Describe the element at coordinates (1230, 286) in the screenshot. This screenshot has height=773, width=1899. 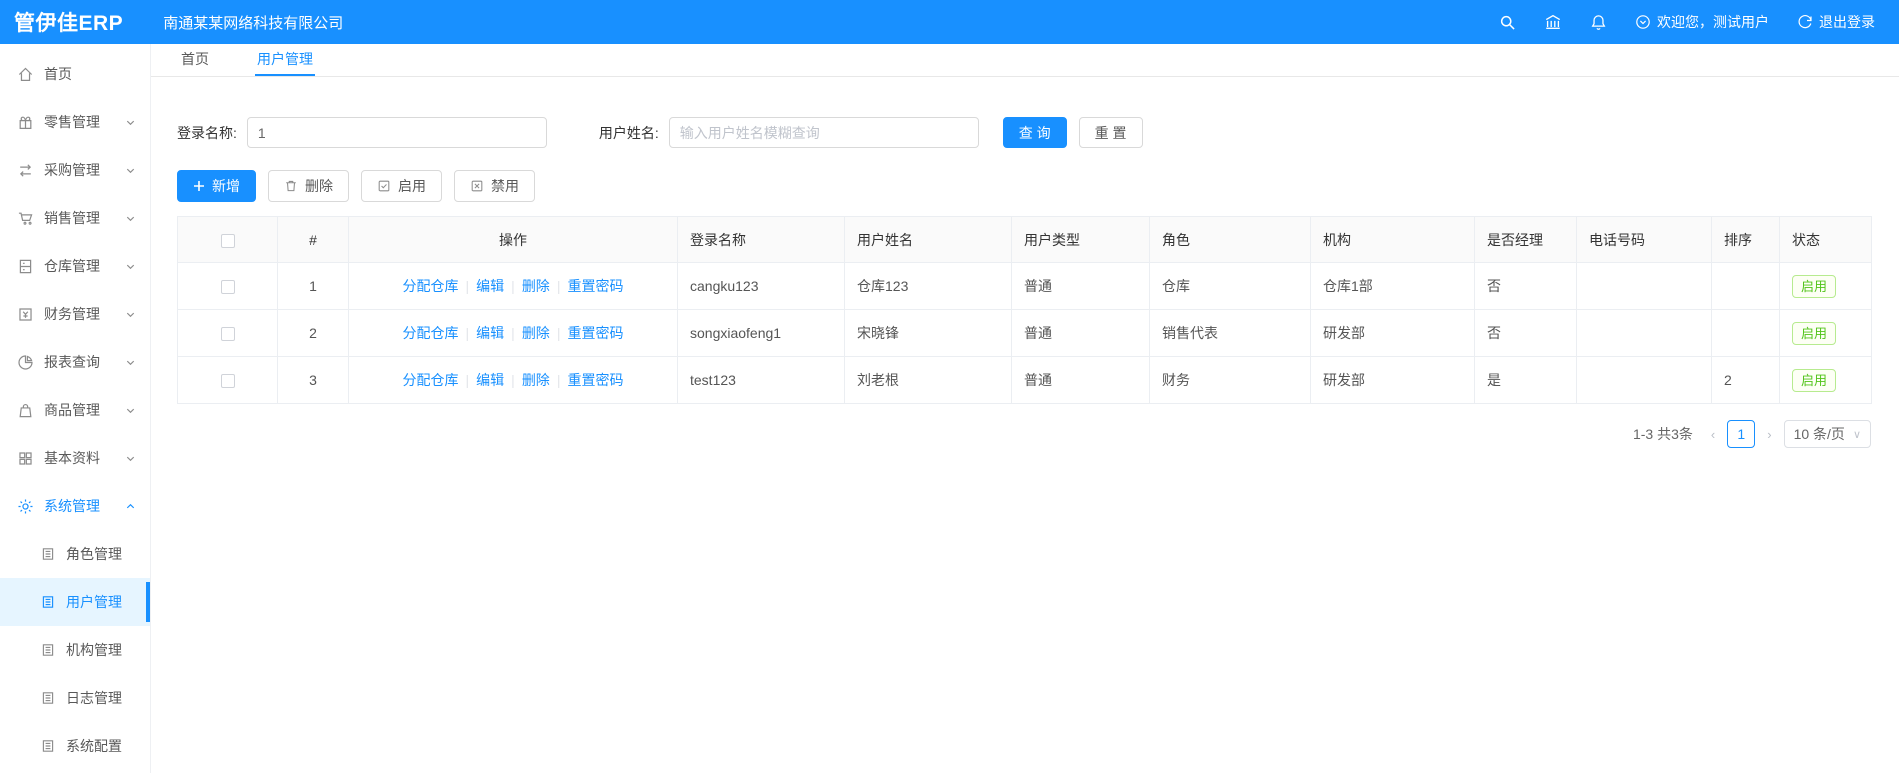
I see `cell-role: 仓库` at that location.